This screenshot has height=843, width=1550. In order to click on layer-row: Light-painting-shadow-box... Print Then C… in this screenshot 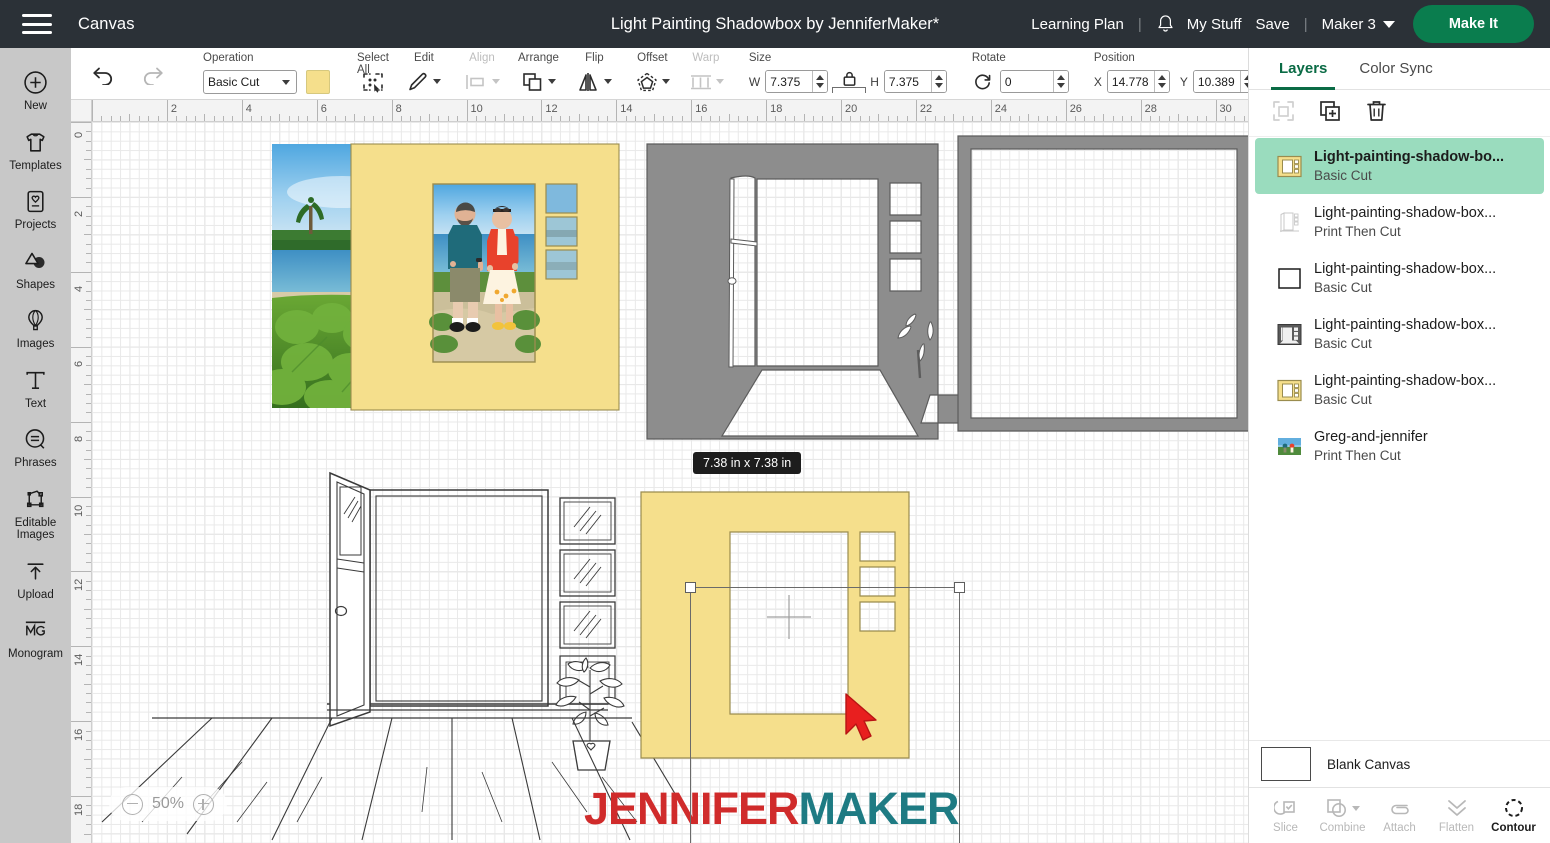, I will do `click(1399, 222)`.